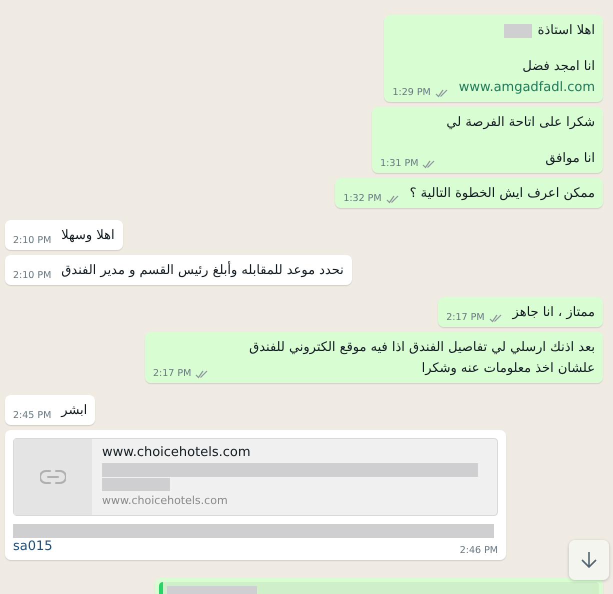  I want to click on message-text: انا امجد فضل, so click(558, 67).